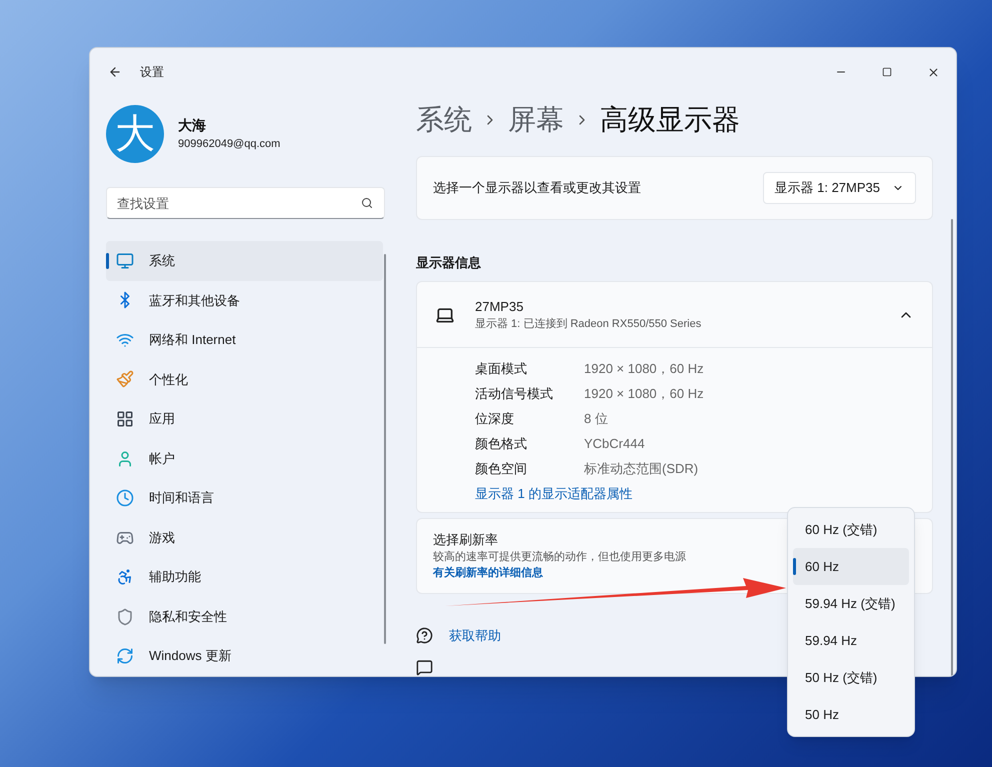 The width and height of the screenshot is (992, 767). What do you see at coordinates (501, 444) in the screenshot?
I see `info-label: 颜色格式` at bounding box center [501, 444].